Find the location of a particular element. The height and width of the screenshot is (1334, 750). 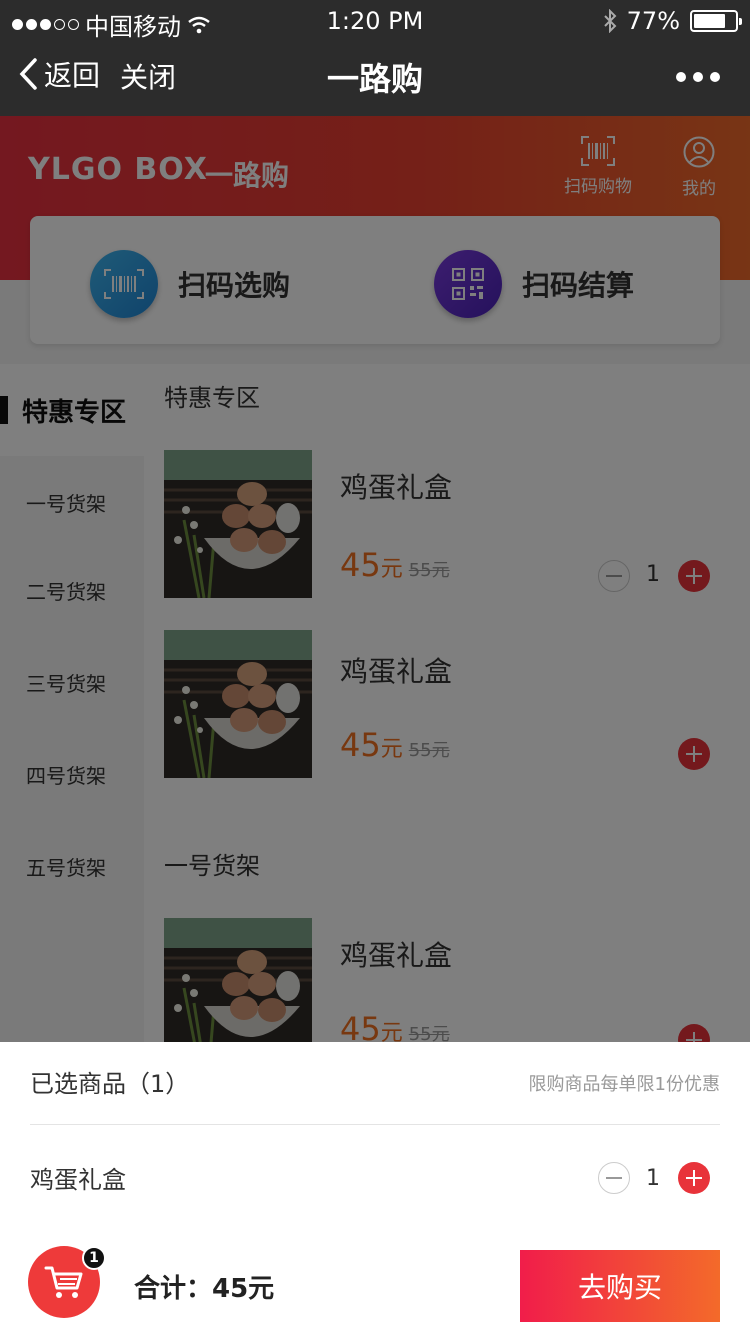

cart-minus-button is located at coordinates (614, 1178).